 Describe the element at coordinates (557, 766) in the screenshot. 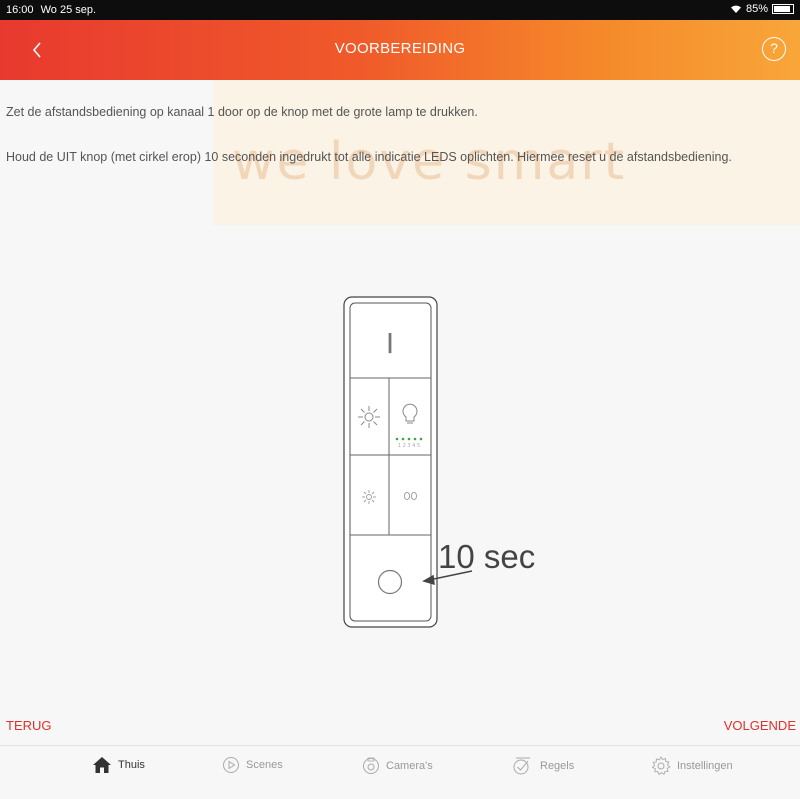

I see `tab-label-regels: Regels` at that location.